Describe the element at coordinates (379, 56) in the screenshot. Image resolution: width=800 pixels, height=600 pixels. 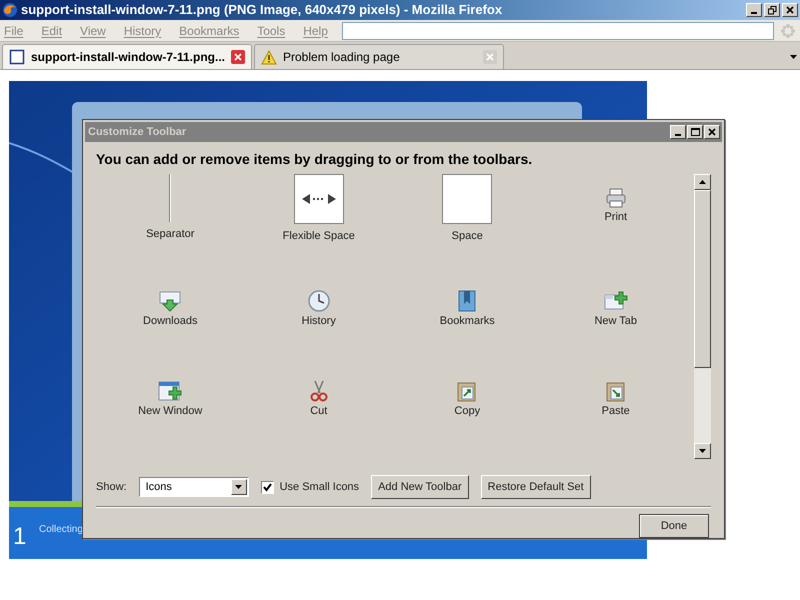
I see `tab: Problem loading page` at that location.